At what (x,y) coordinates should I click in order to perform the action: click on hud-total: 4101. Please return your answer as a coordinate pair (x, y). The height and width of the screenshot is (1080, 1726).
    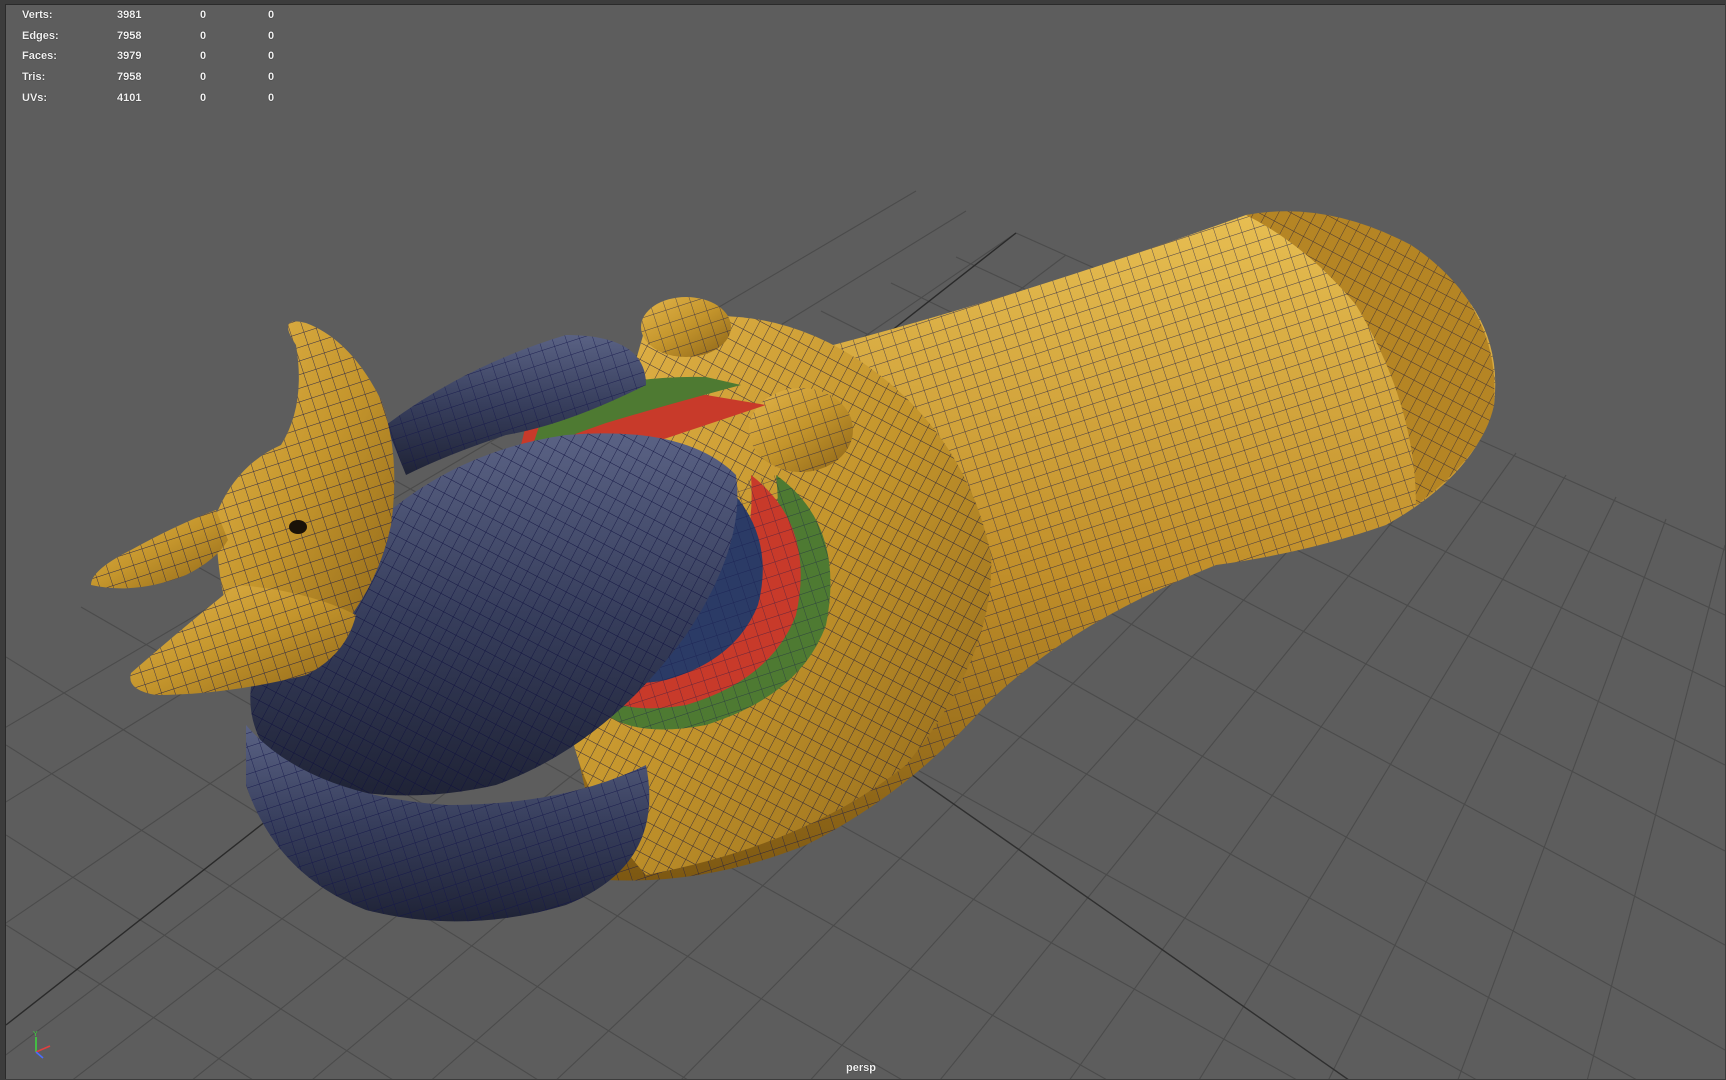
    Looking at the image, I should click on (129, 97).